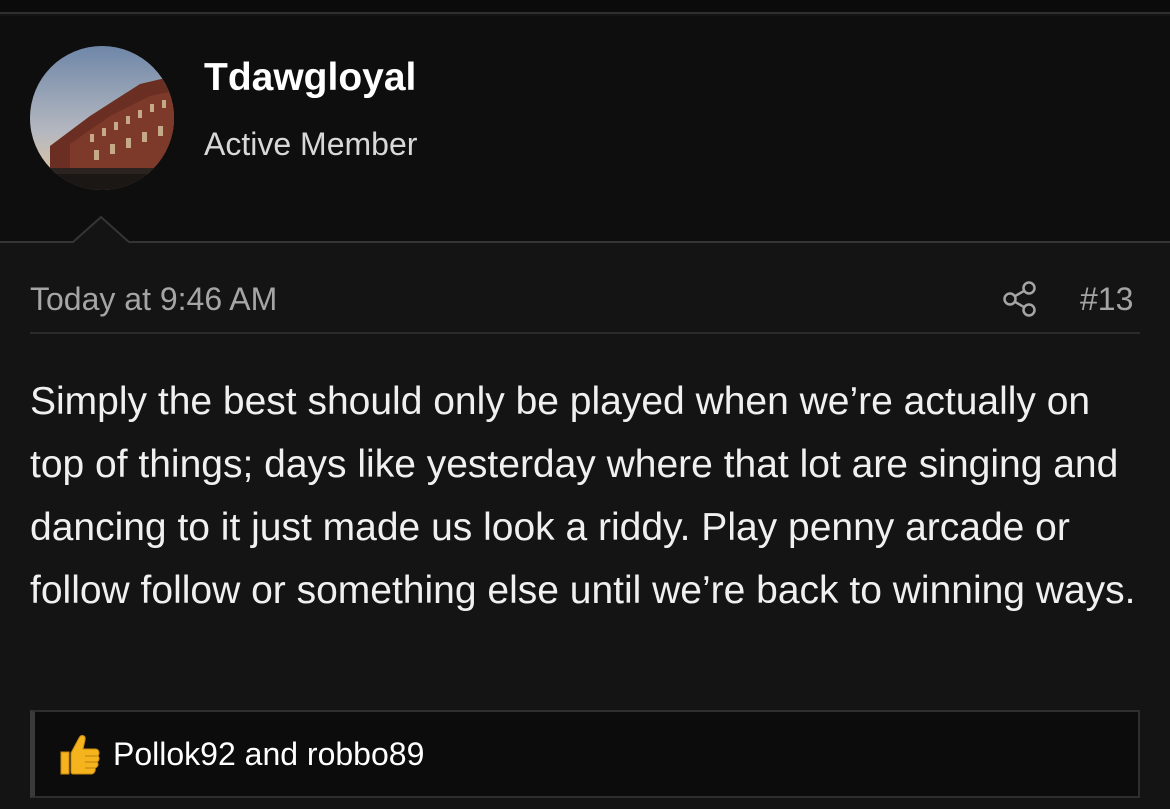 This screenshot has height=809, width=1170. Describe the element at coordinates (80, 755) in the screenshot. I see `thumbs-up-icon` at that location.